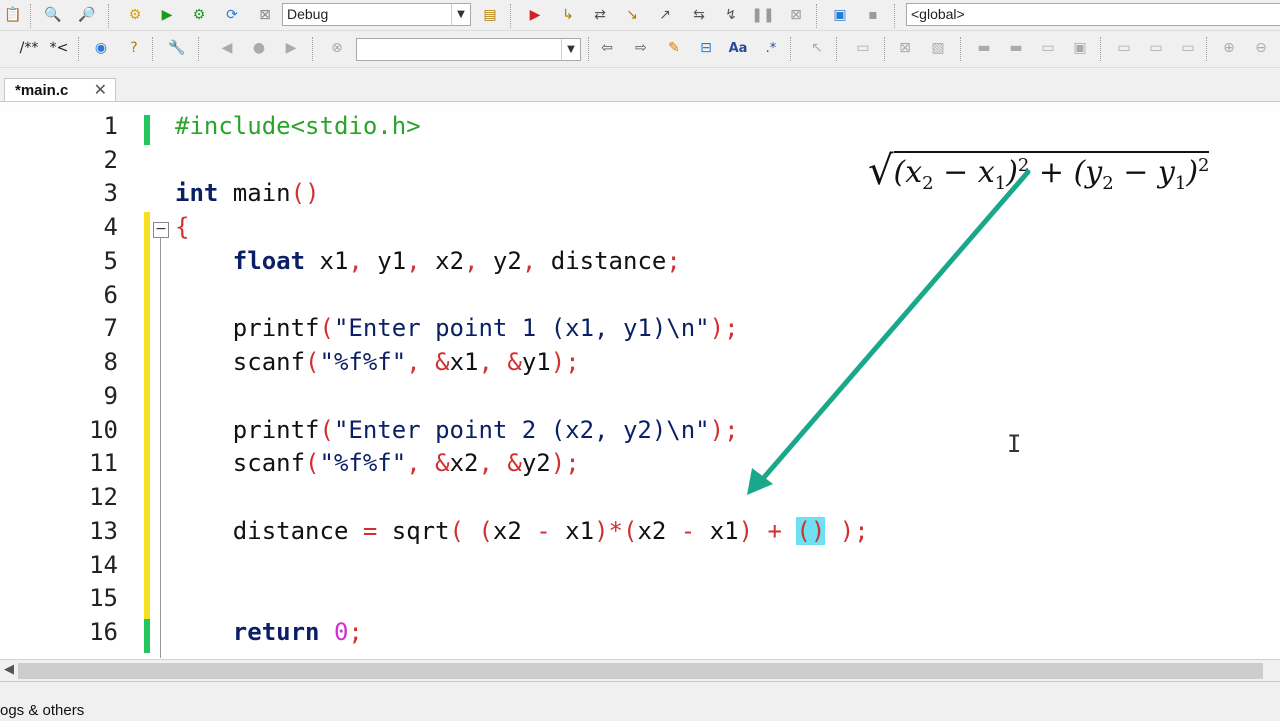 Image resolution: width=1280 pixels, height=721 pixels. I want to click on logs-panel: ogs & others, so click(640, 701).